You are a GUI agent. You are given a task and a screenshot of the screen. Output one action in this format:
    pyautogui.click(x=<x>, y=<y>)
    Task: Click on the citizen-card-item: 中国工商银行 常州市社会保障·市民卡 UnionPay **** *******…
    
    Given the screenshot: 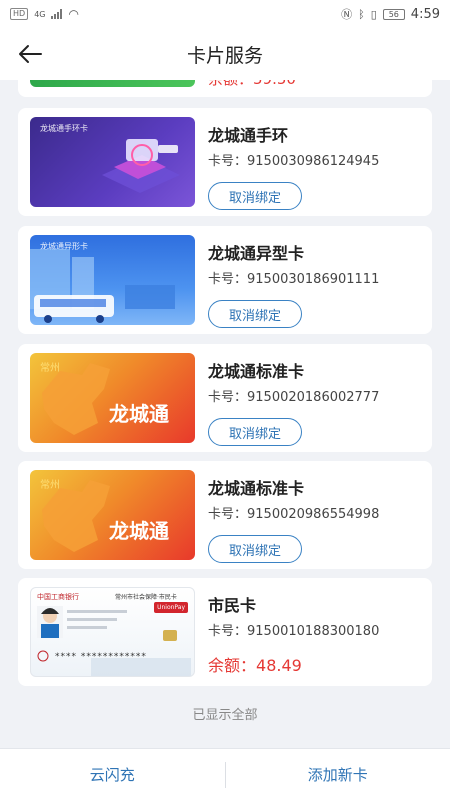 What is the action you would take?
    pyautogui.click(x=225, y=632)
    